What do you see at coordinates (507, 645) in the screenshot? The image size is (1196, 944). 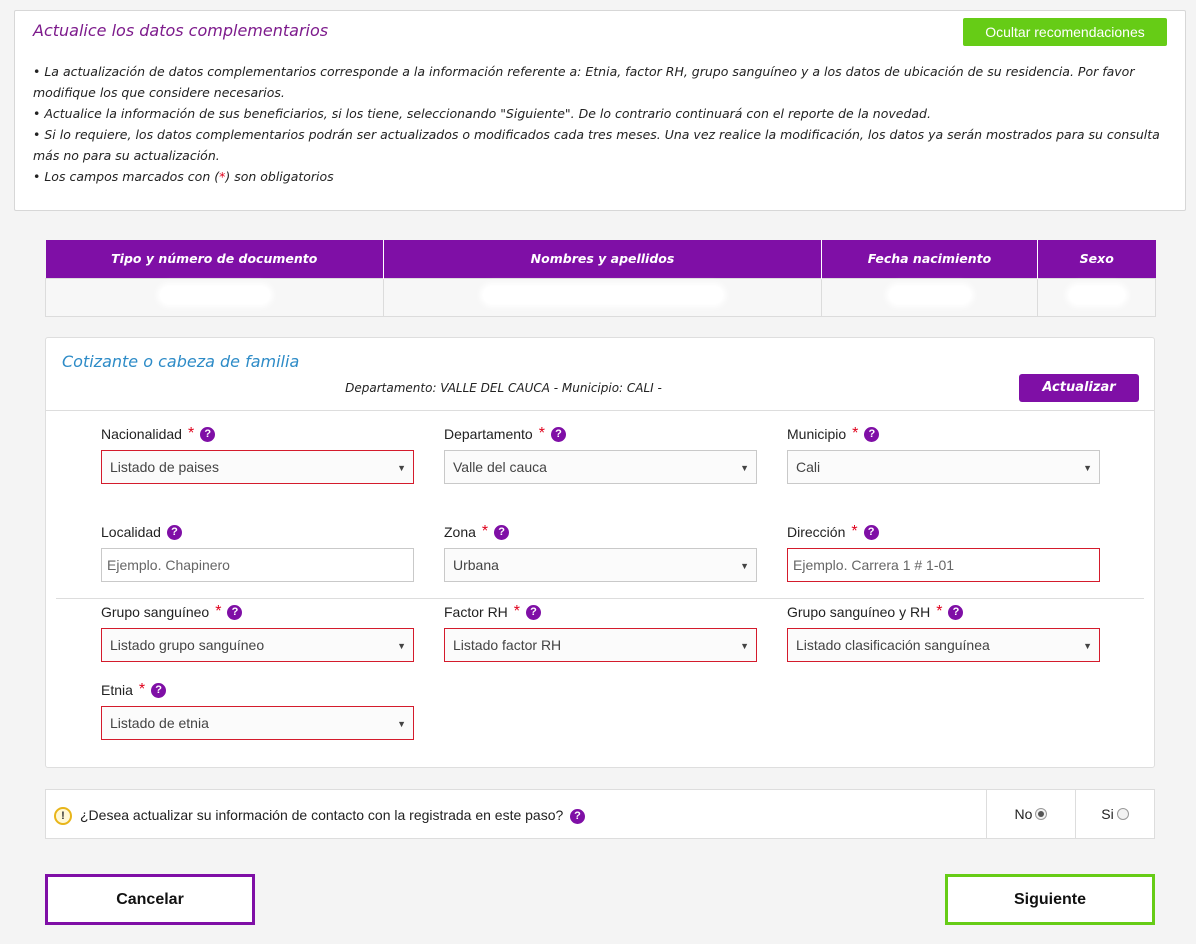 I see `rh-factor-value: Listado factor RH` at bounding box center [507, 645].